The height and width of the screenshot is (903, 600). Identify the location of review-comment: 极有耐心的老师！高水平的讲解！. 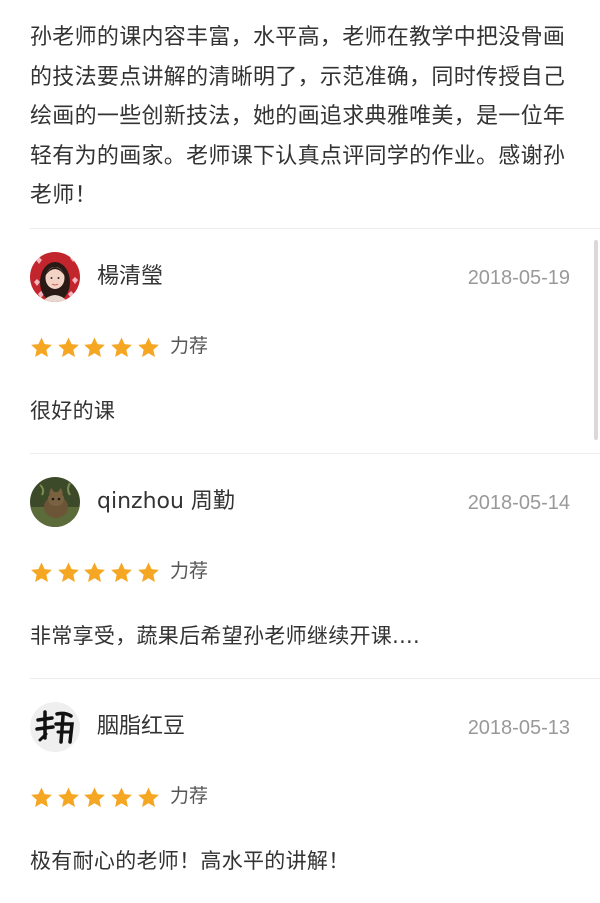
(190, 861).